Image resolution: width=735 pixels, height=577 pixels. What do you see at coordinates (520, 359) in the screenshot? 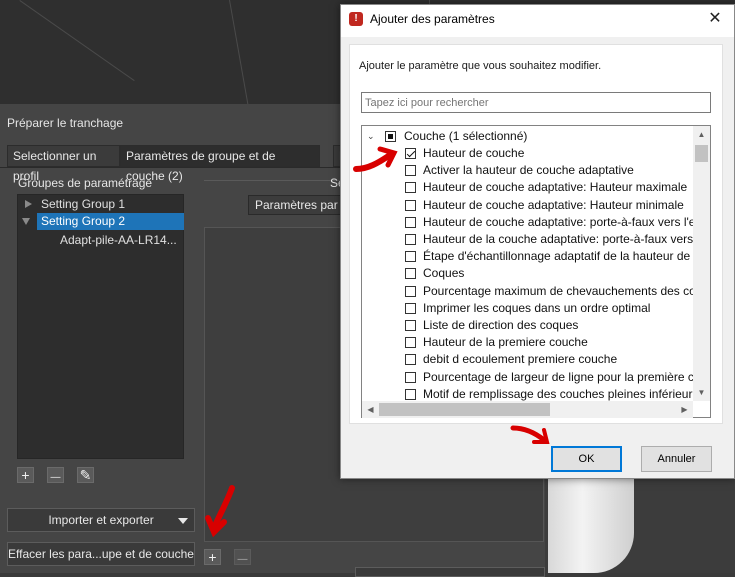
I see `setting-label: debit d ecoulement premiere couche` at bounding box center [520, 359].